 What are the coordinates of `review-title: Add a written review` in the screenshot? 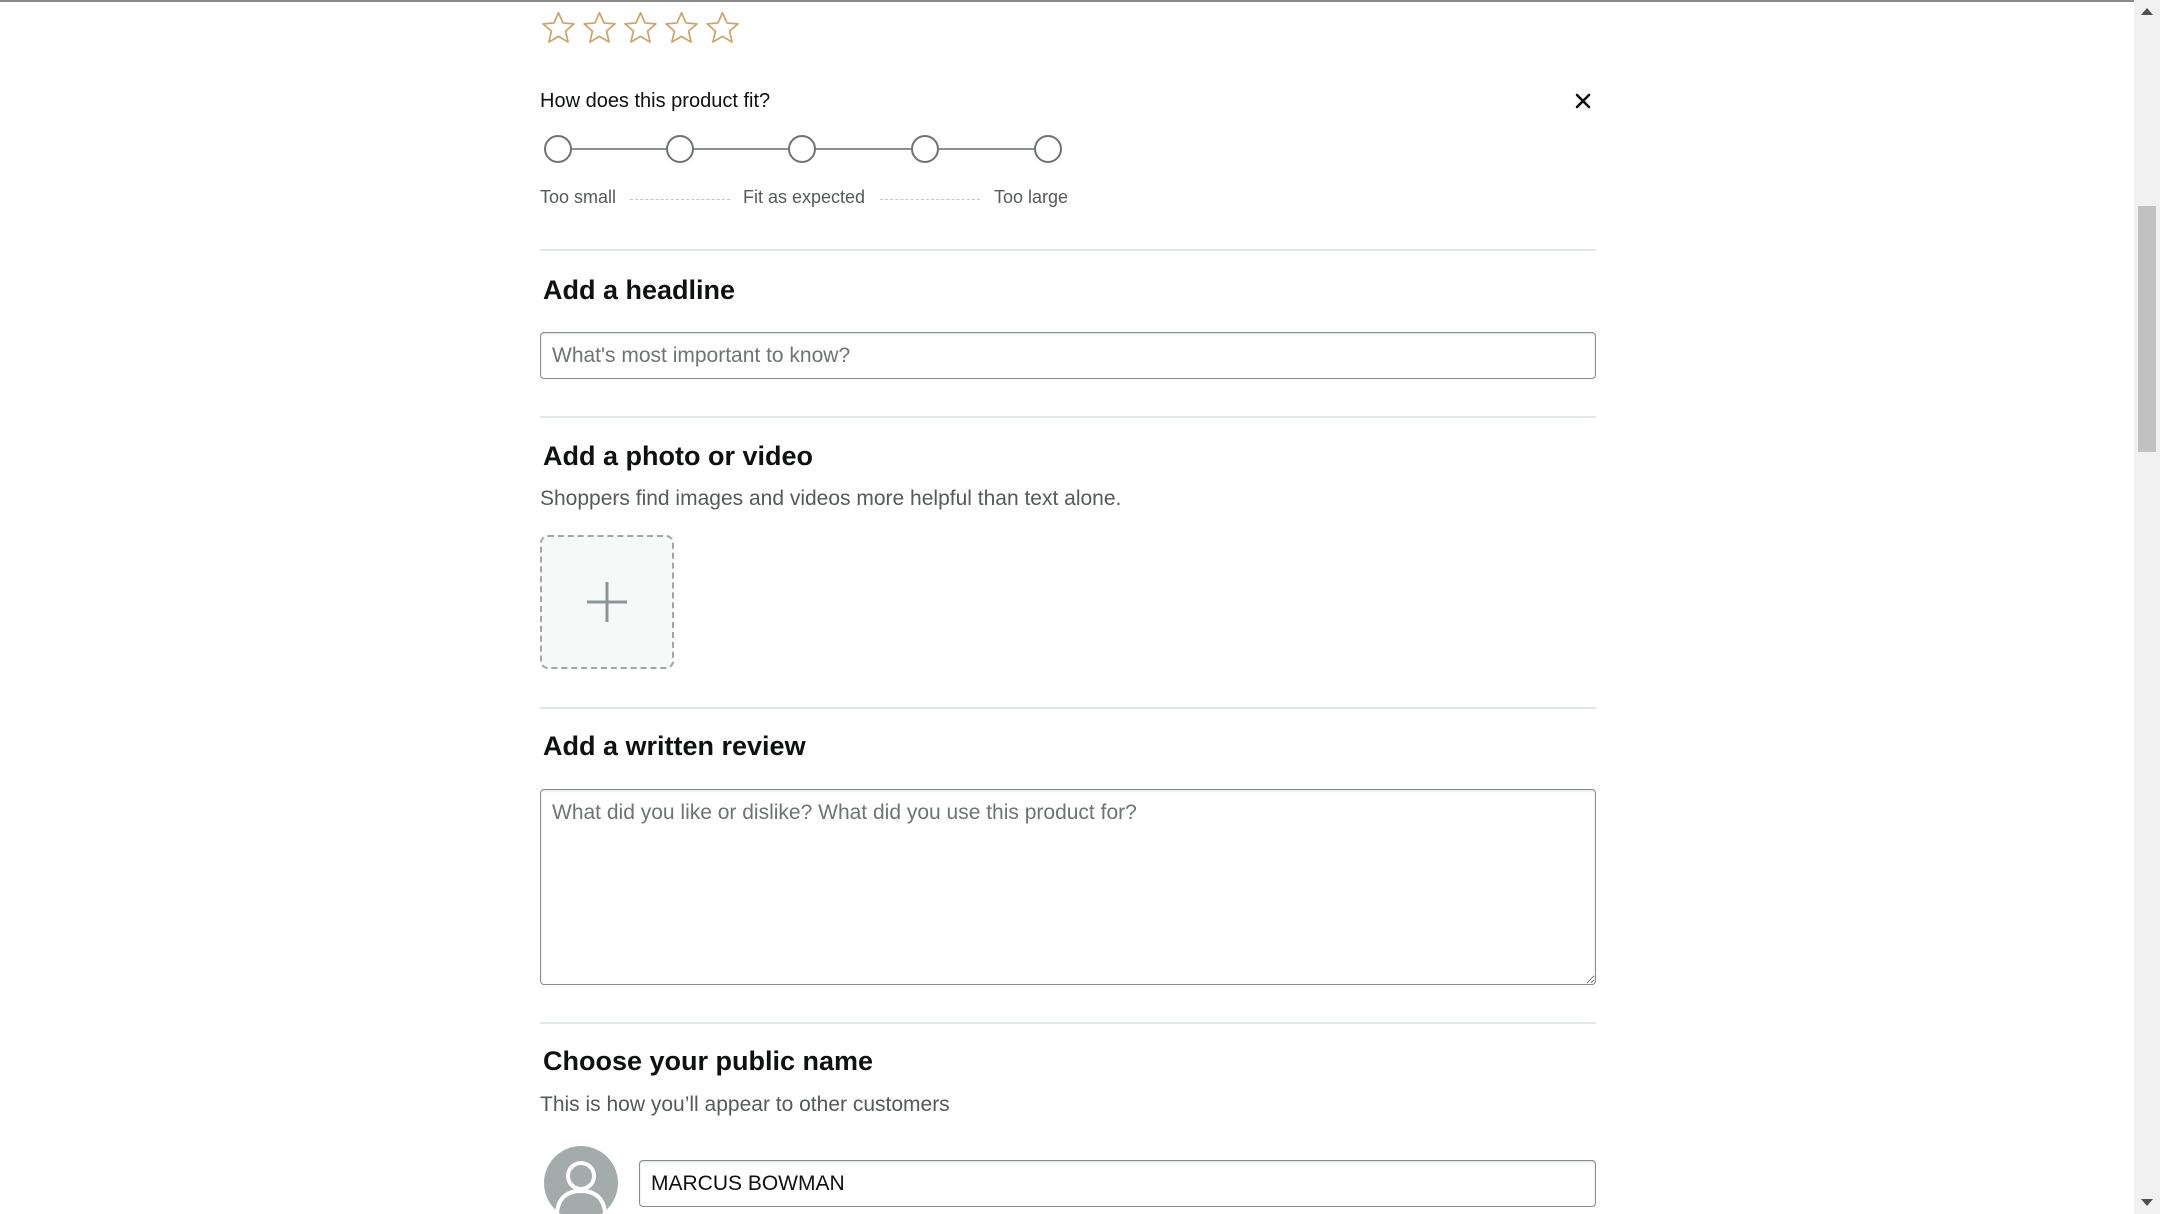 It's located at (674, 746).